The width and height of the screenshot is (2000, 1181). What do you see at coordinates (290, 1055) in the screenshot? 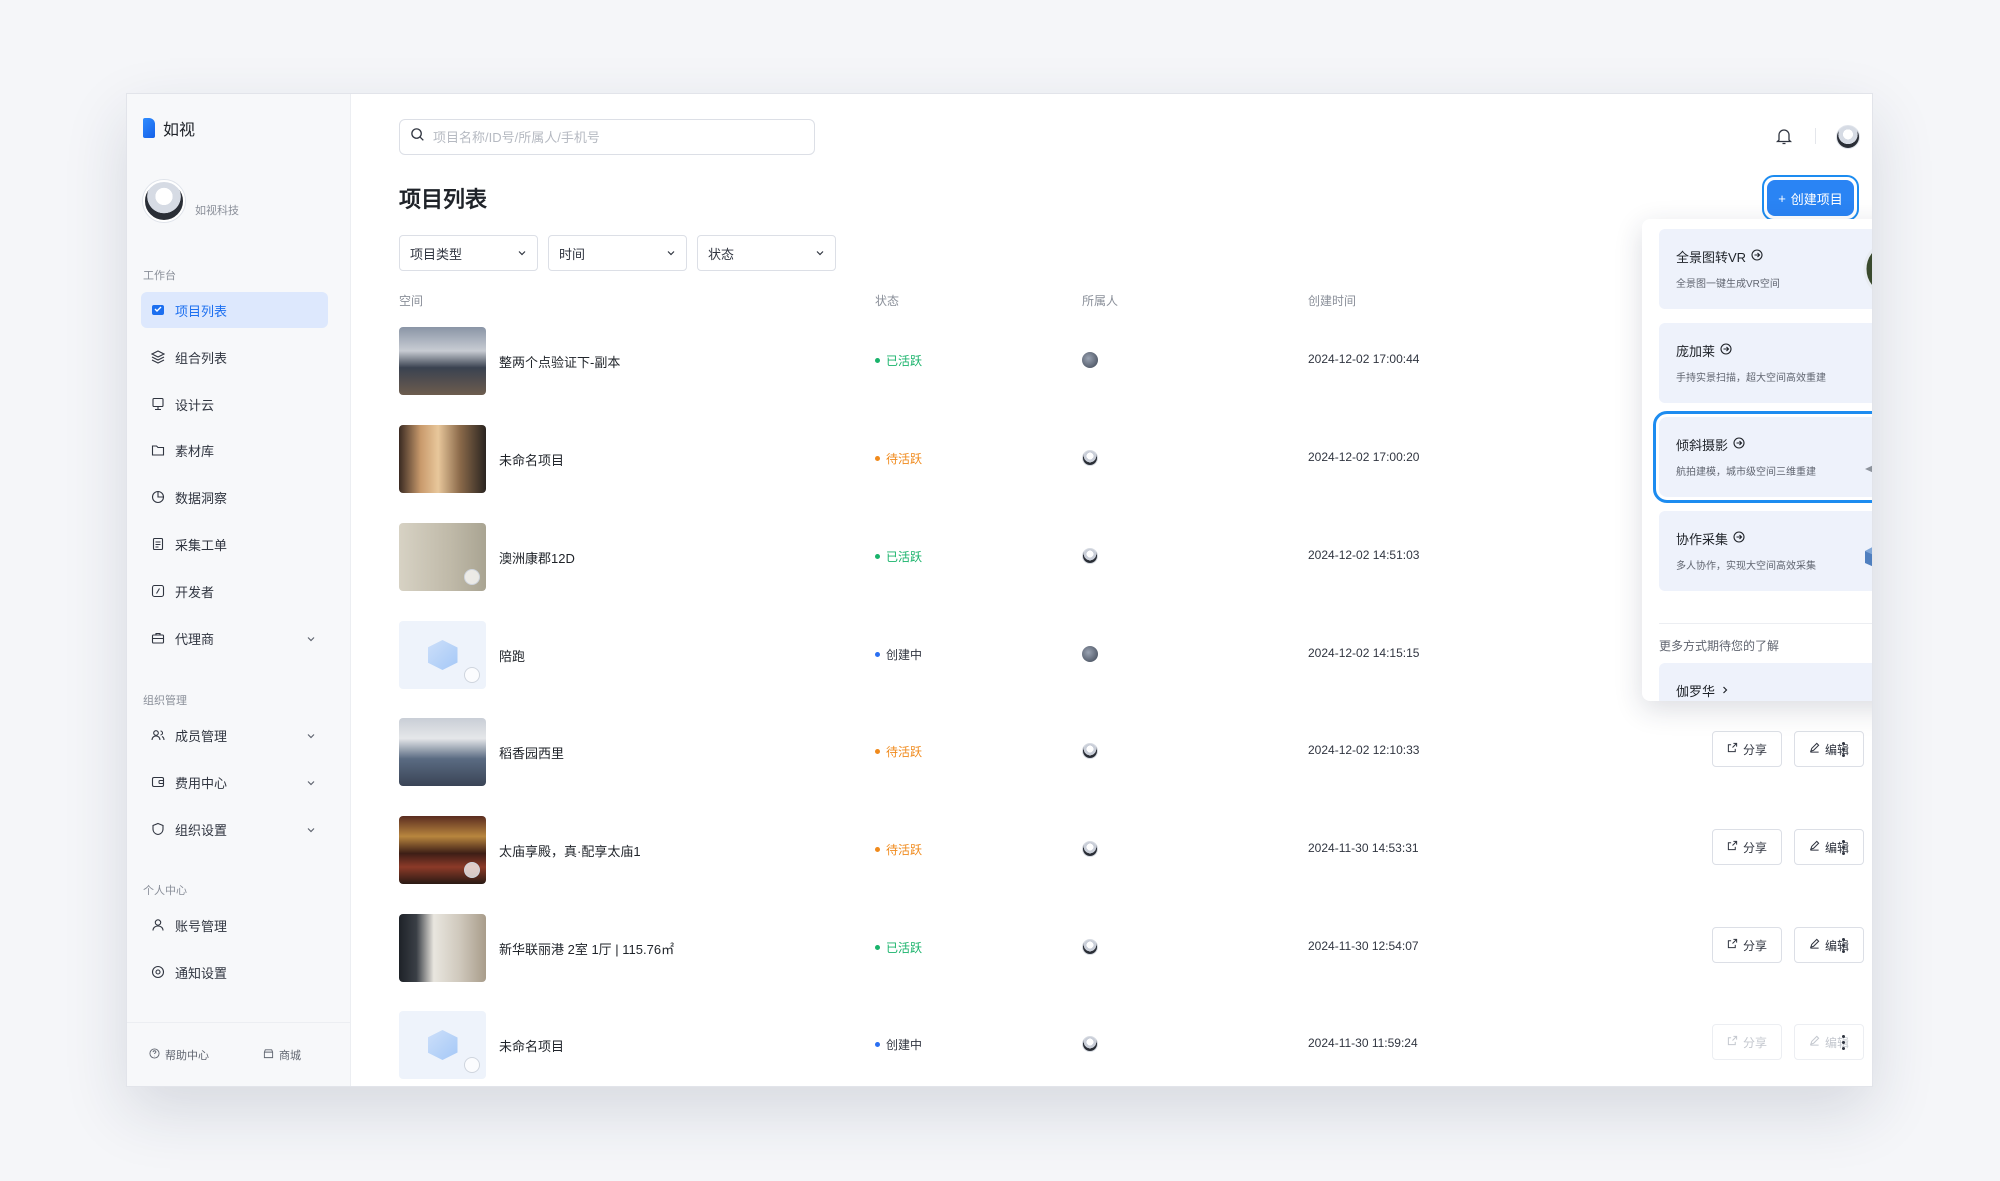
I see `store-label: 商城` at bounding box center [290, 1055].